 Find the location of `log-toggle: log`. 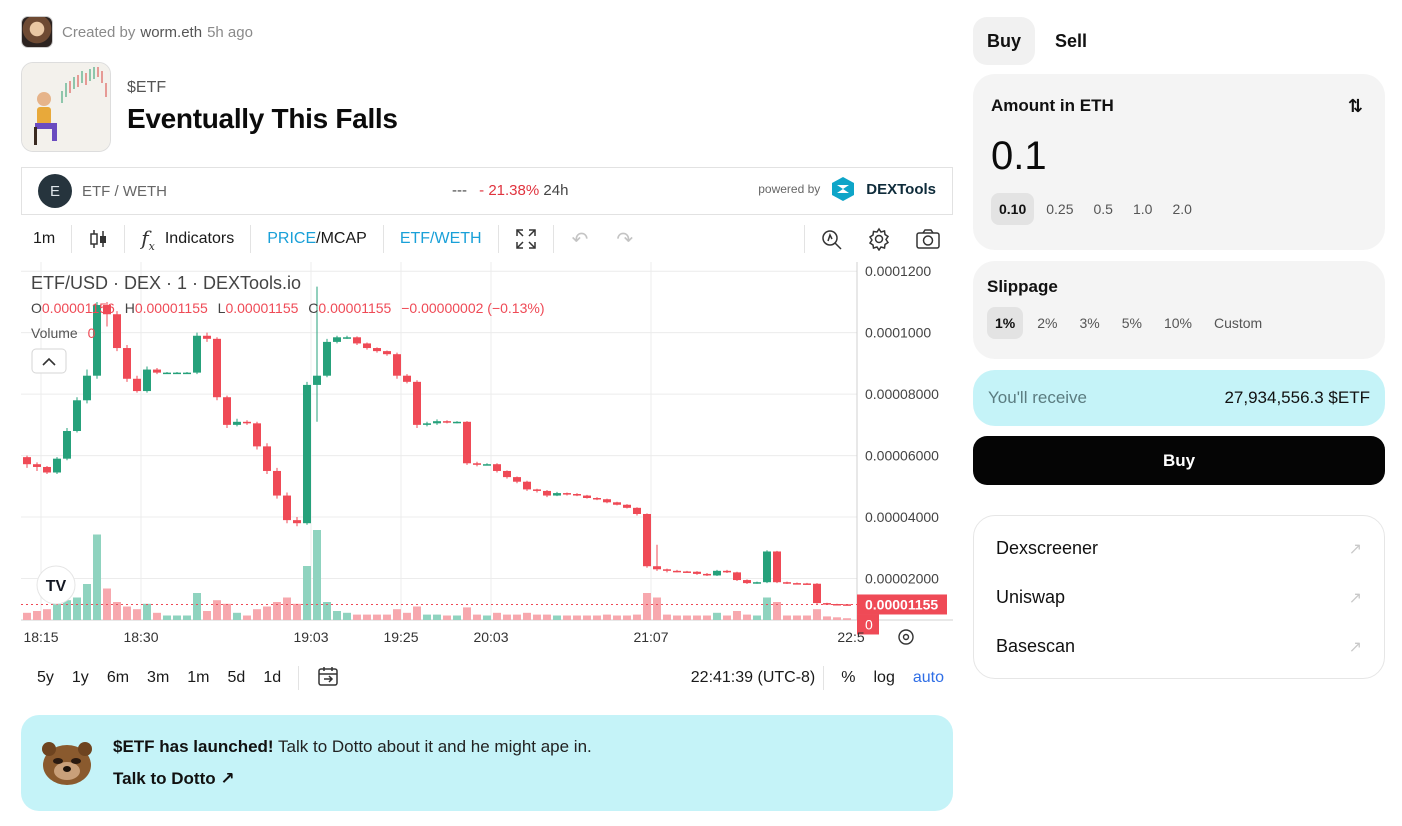

log-toggle: log is located at coordinates (884, 678).